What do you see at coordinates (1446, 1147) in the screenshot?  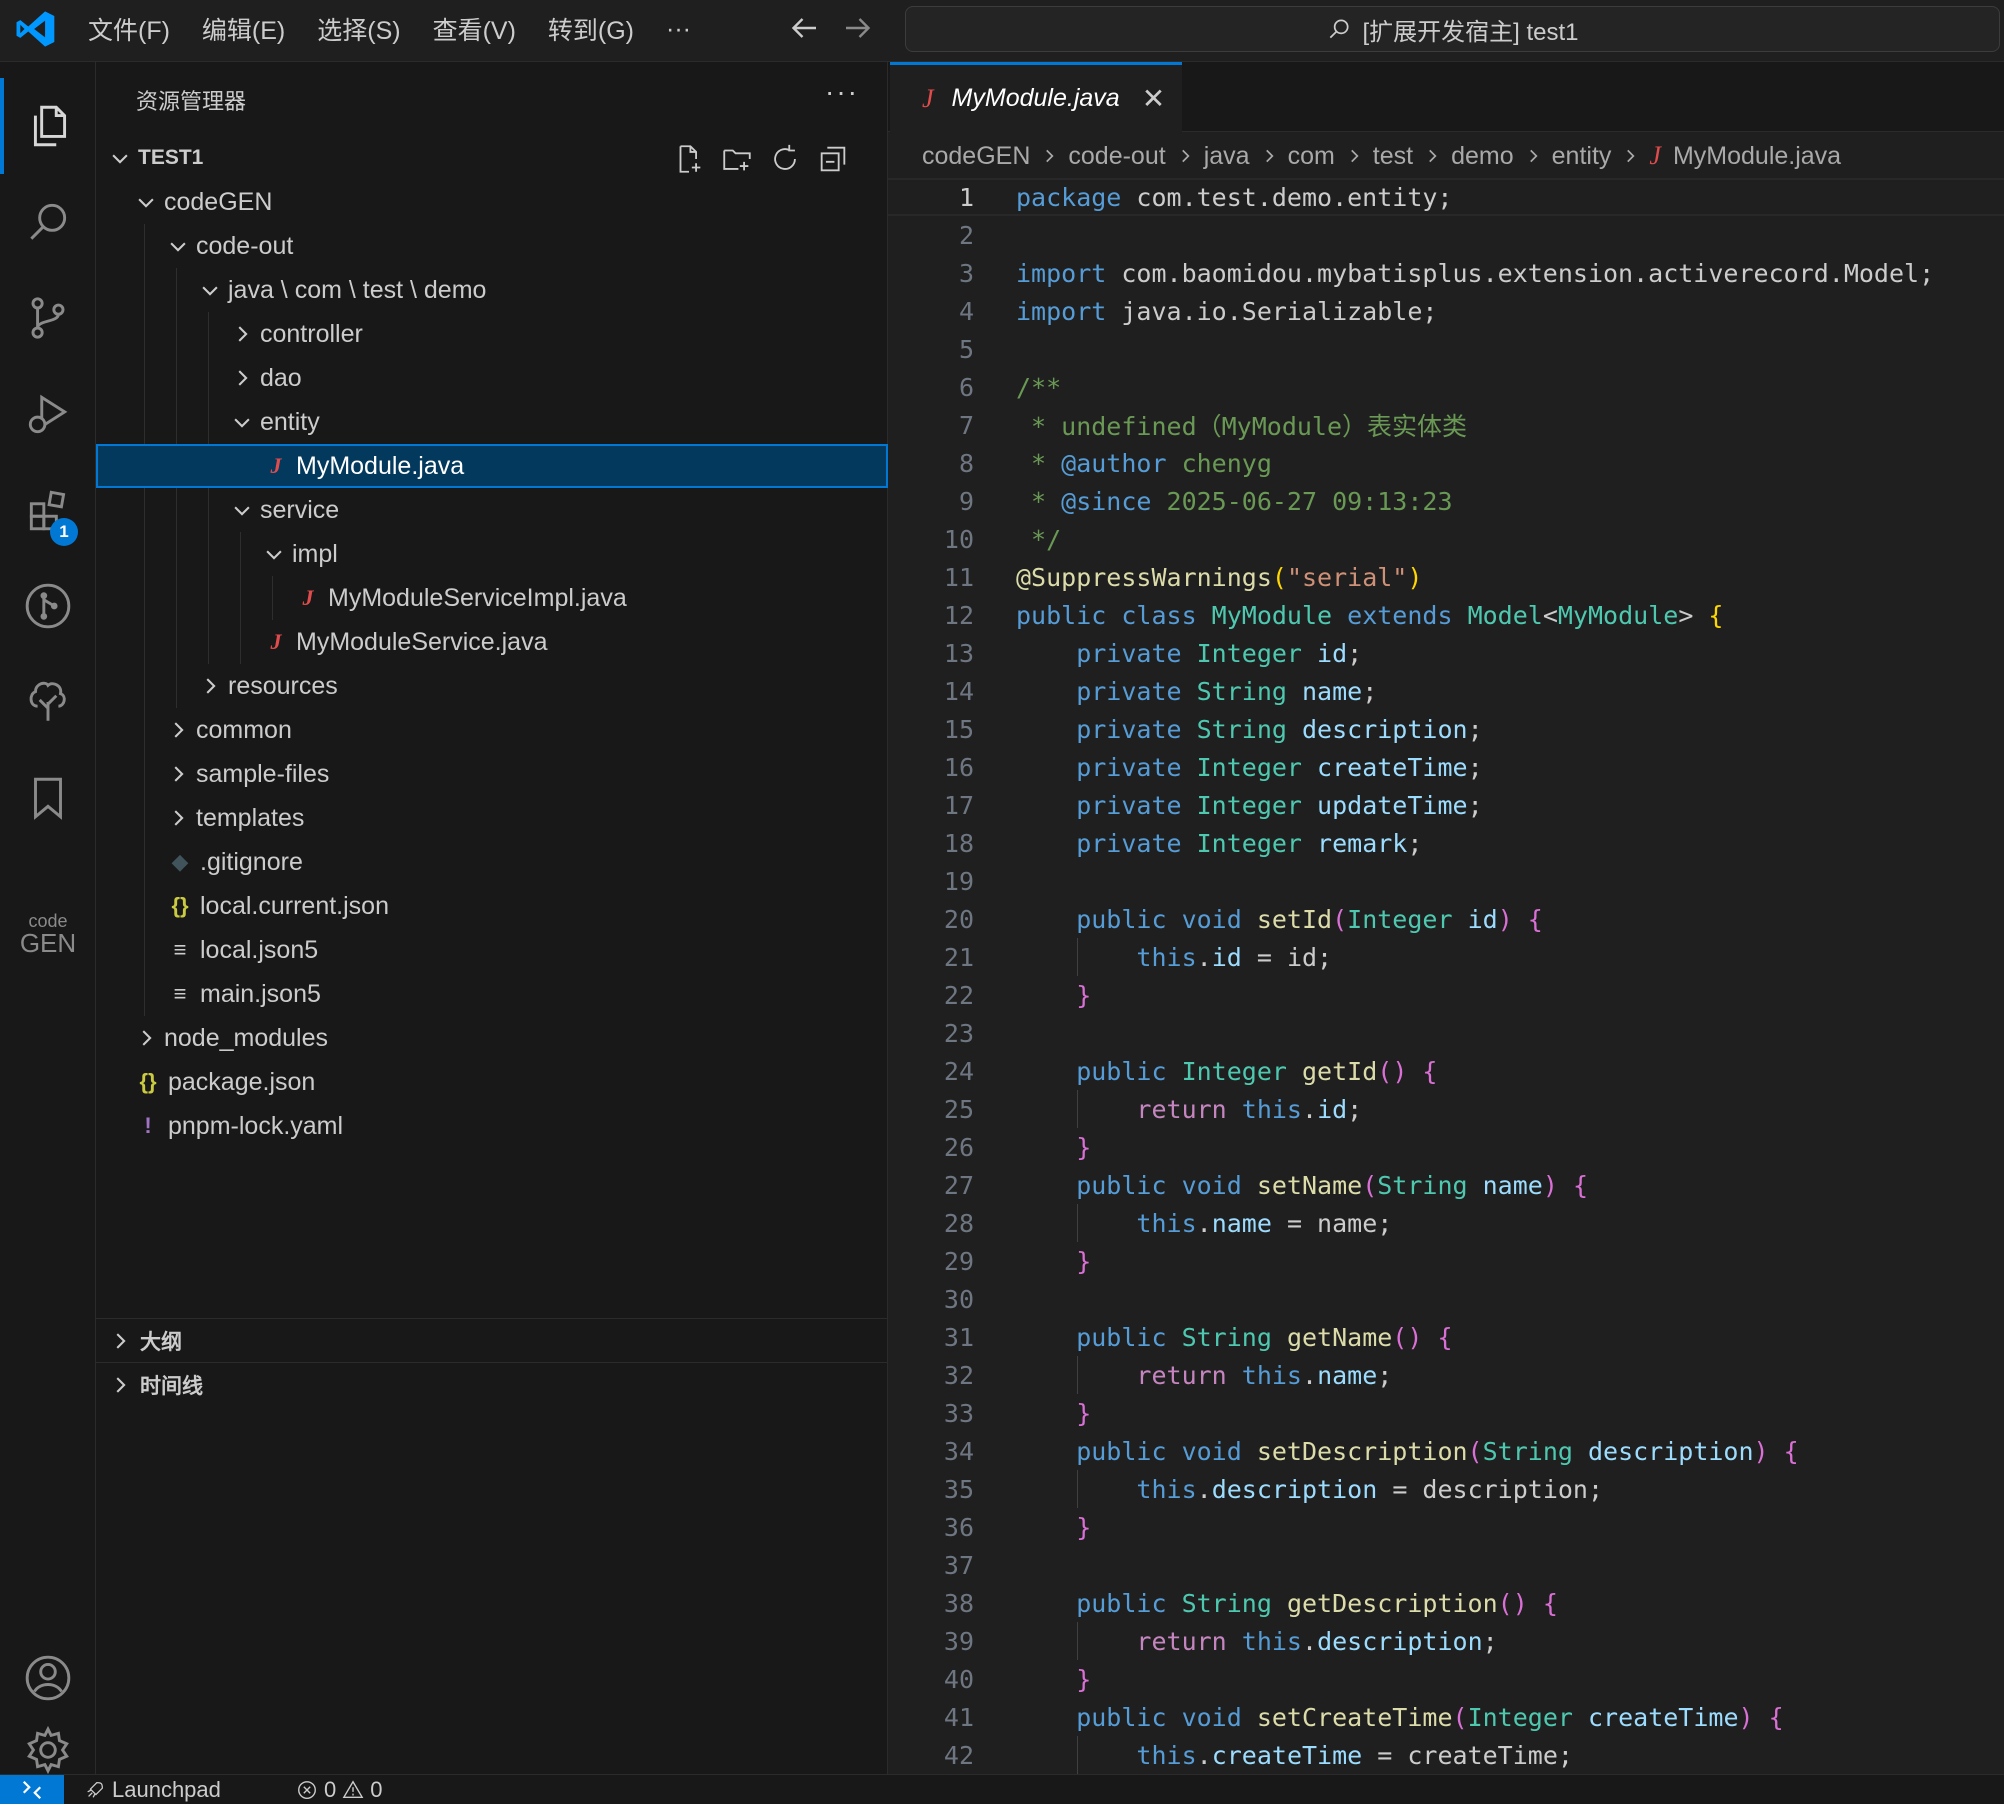 I see `code-line: 26 }` at bounding box center [1446, 1147].